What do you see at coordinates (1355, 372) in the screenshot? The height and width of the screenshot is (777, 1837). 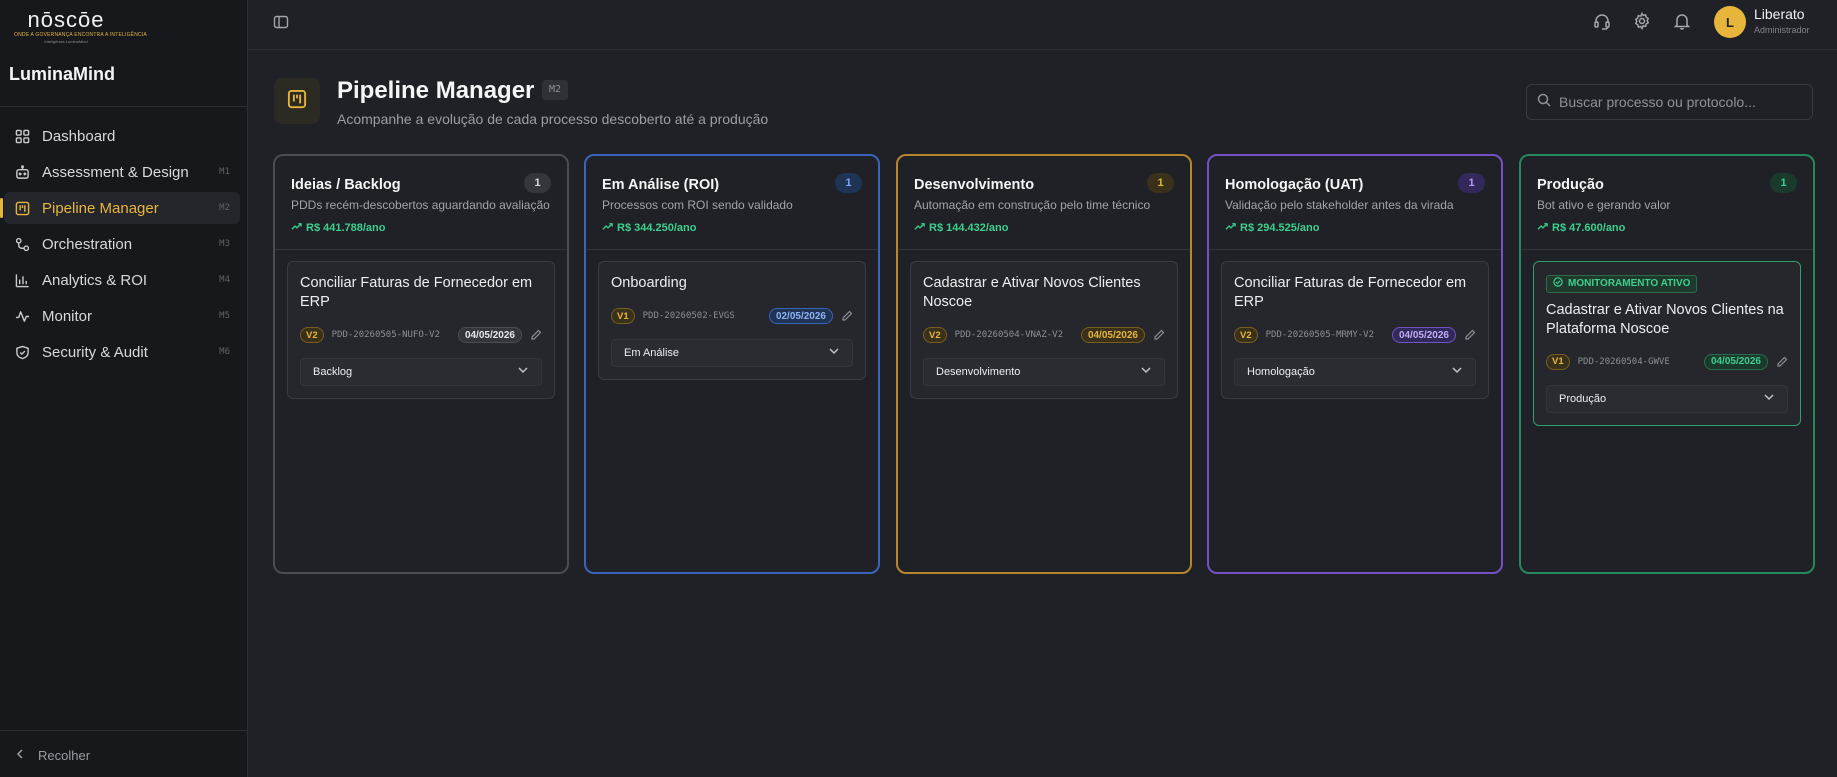 I see `stage-select: Homologação` at bounding box center [1355, 372].